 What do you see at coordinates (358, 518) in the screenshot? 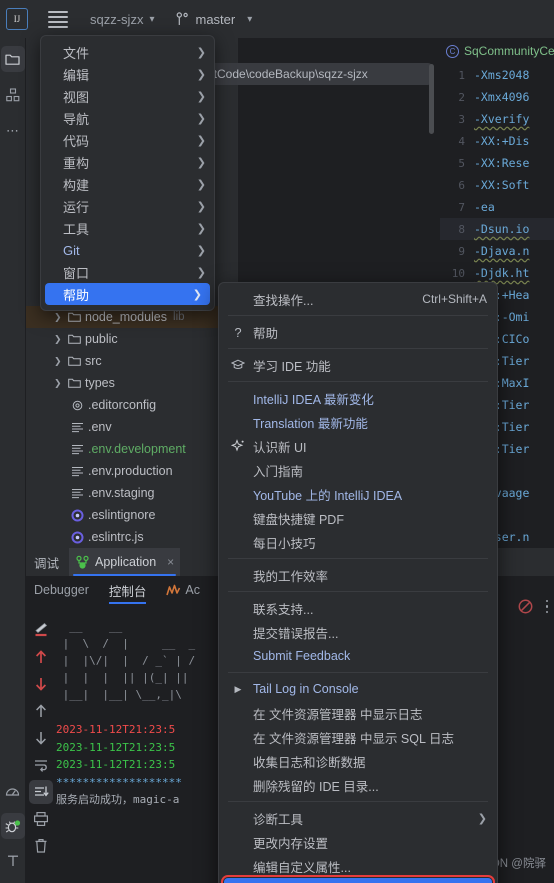
I see `help-menu-item-键盘快捷键-PDF: 键盘快捷键 PDF` at bounding box center [358, 518].